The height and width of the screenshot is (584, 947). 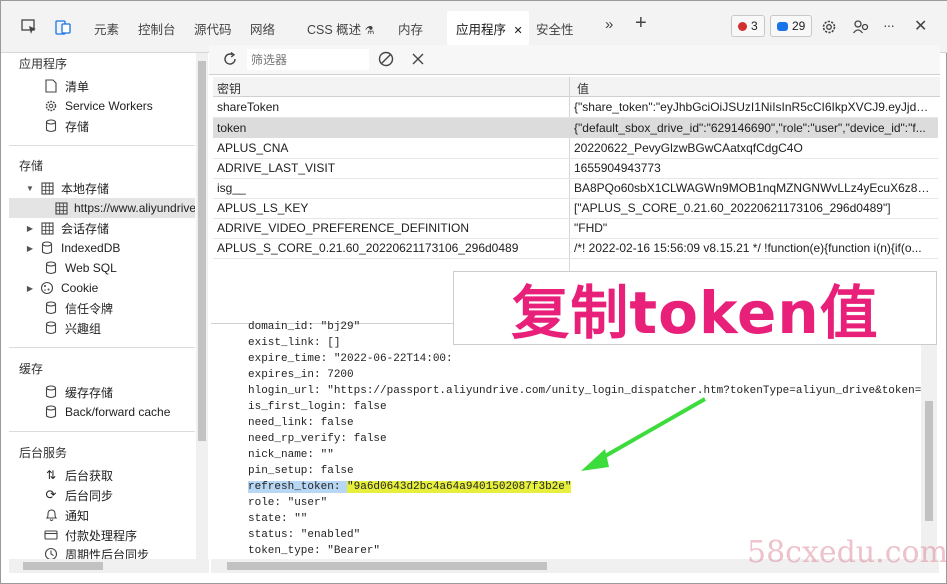 I want to click on settings-gear-icon, so click(x=829, y=27).